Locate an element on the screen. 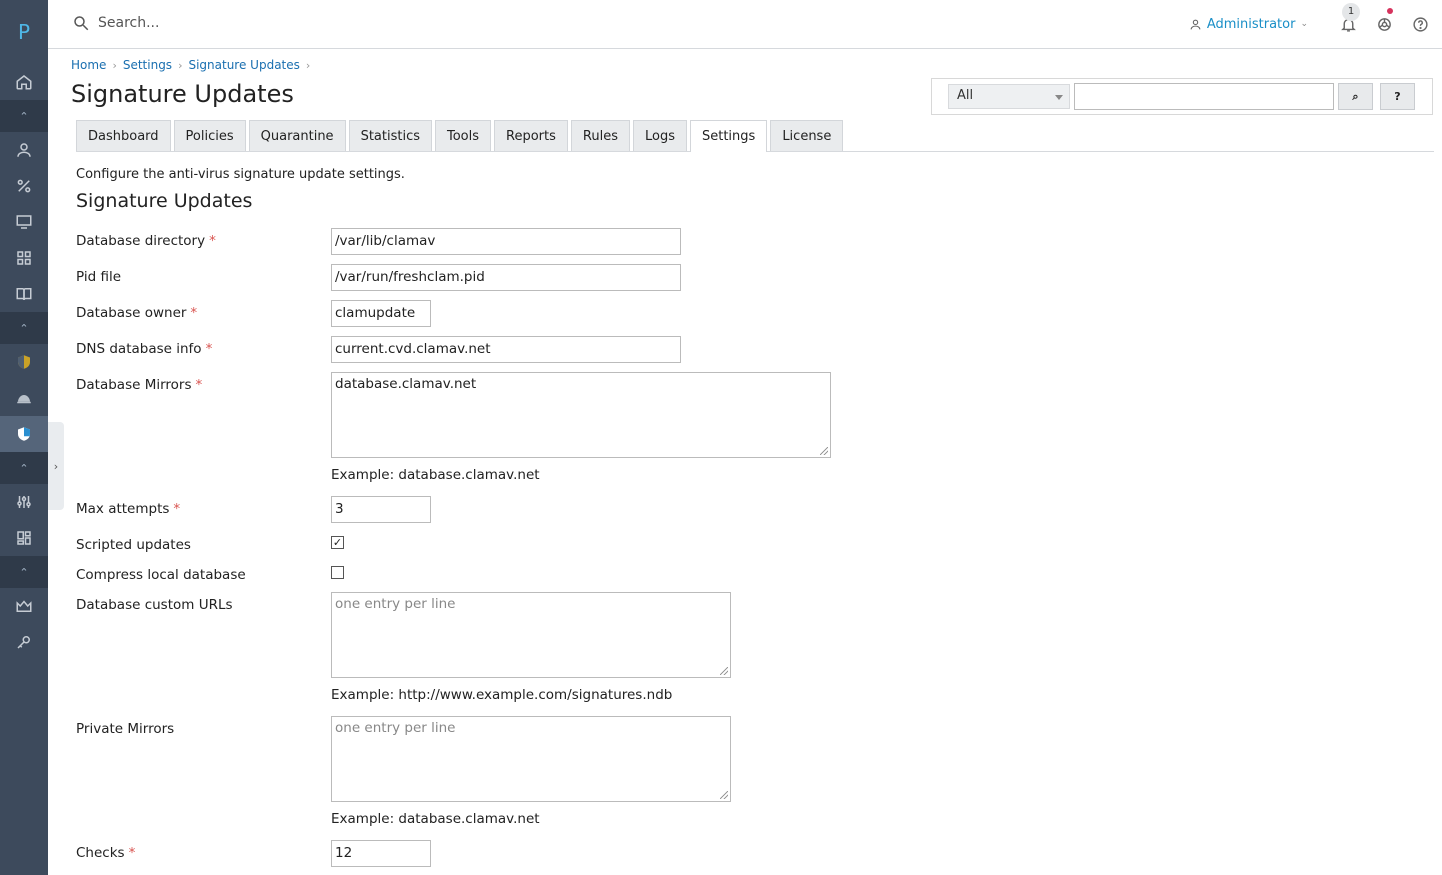  tab-license: License is located at coordinates (807, 135).